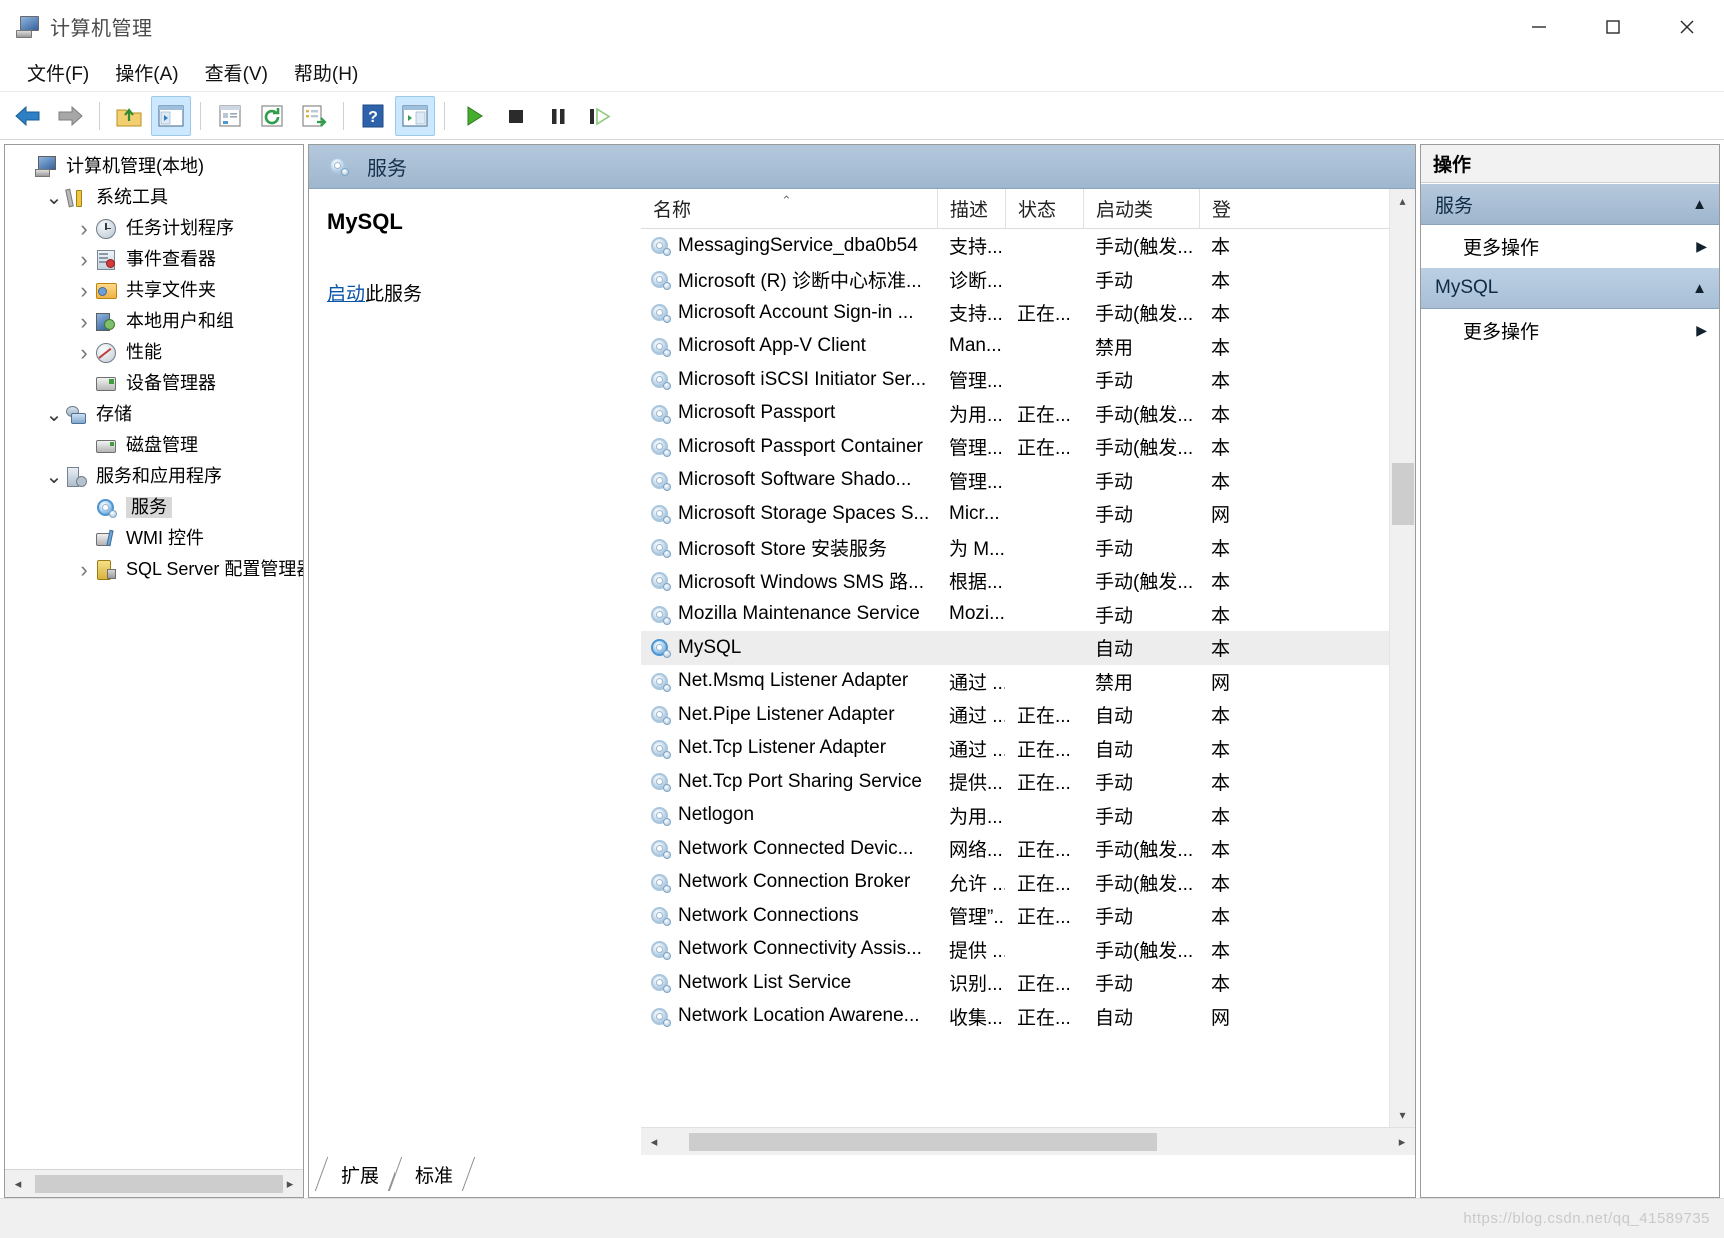 The width and height of the screenshot is (1724, 1238). What do you see at coordinates (654, 1141) in the screenshot?
I see `list-hscroll-left-arrow: ◂` at bounding box center [654, 1141].